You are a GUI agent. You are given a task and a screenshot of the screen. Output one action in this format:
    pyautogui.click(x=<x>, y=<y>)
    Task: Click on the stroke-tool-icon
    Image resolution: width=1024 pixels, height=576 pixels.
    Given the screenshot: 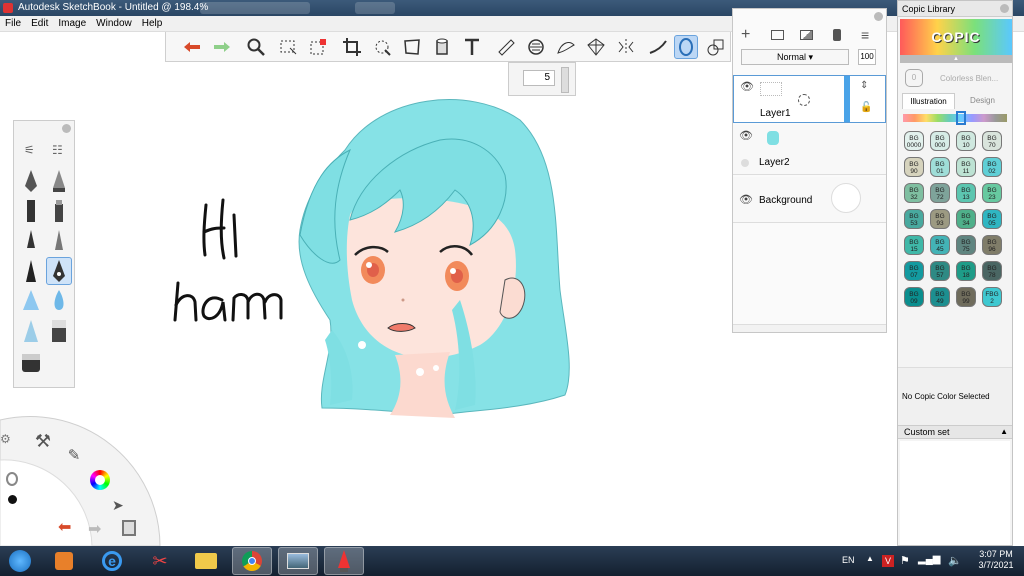 What is the action you would take?
    pyautogui.click(x=658, y=47)
    